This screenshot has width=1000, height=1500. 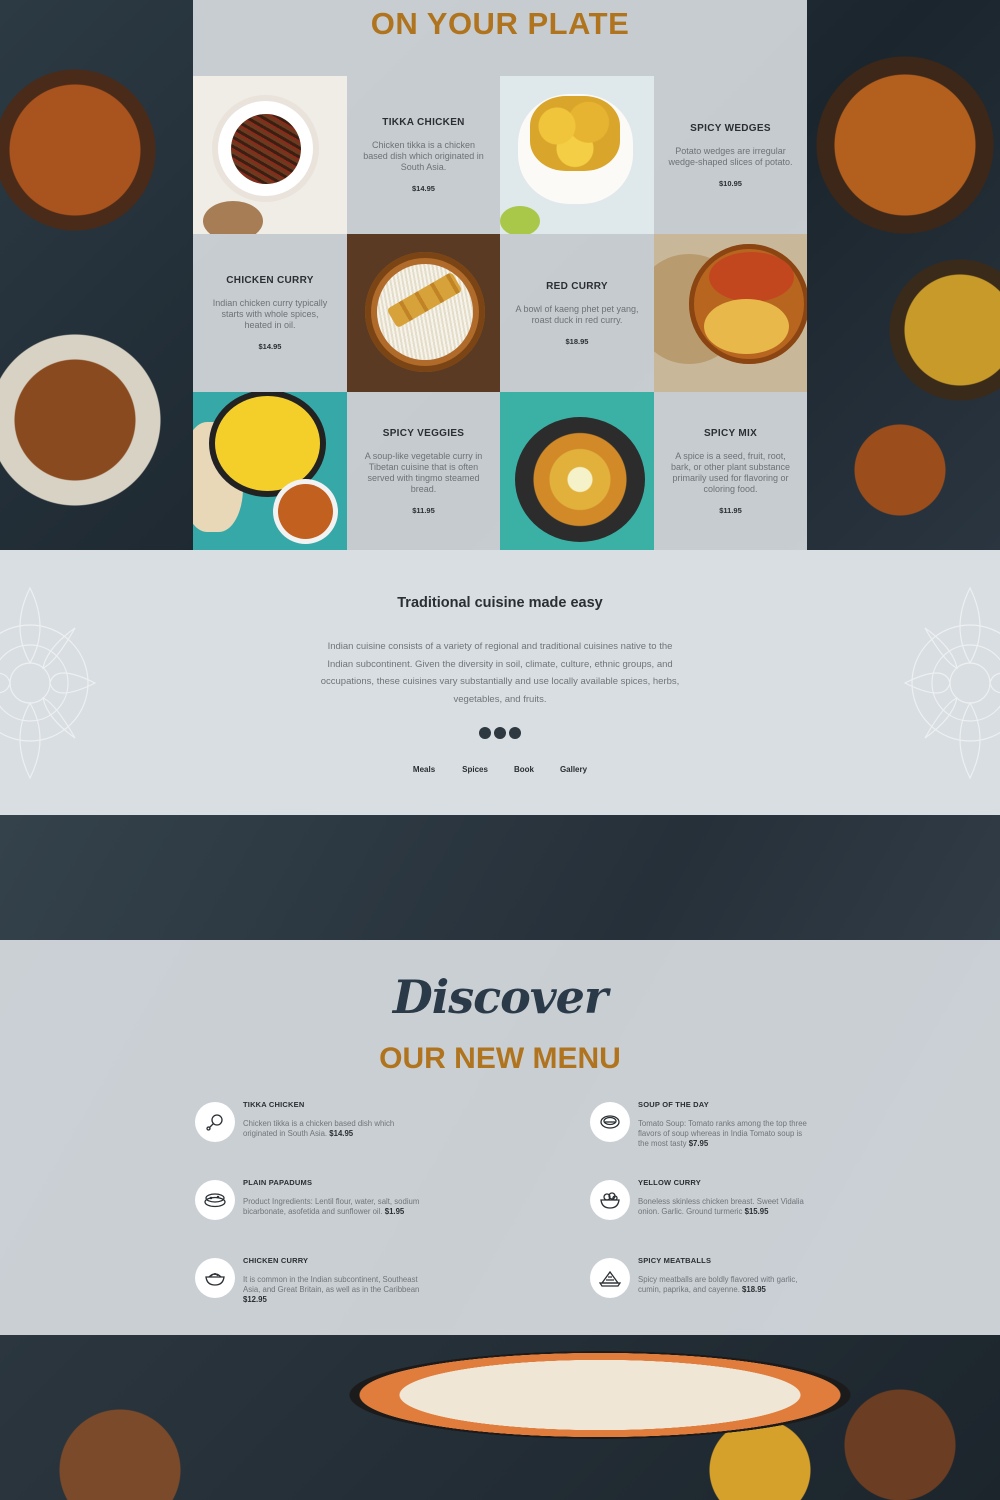 What do you see at coordinates (730, 128) in the screenshot?
I see `plate-item-name: SPICY WEDGES` at bounding box center [730, 128].